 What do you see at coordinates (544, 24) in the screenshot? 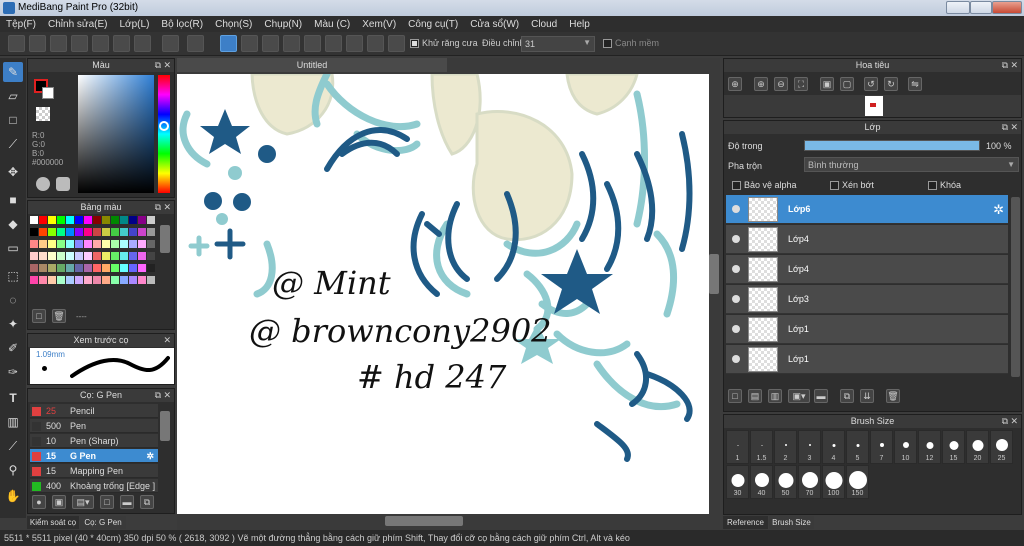
I see `menu-cloud: Cloud` at bounding box center [544, 24].